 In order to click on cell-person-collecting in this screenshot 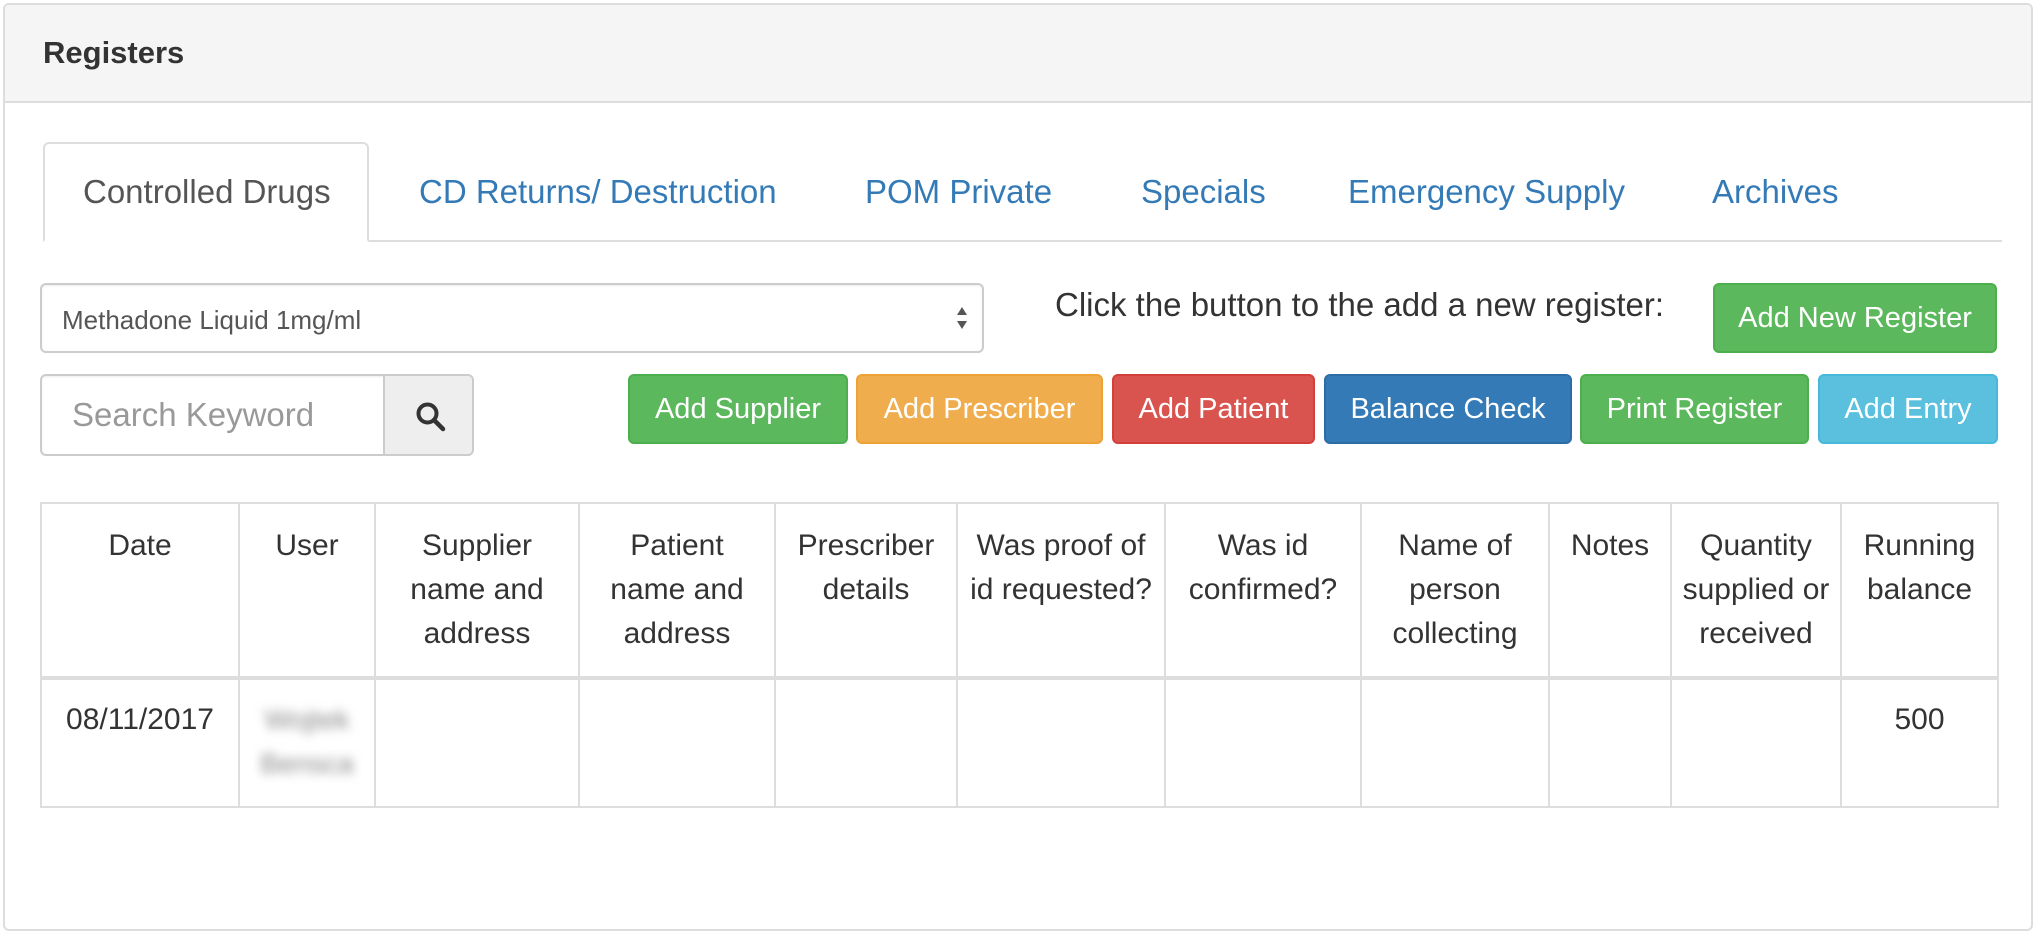, I will do `click(1455, 742)`.